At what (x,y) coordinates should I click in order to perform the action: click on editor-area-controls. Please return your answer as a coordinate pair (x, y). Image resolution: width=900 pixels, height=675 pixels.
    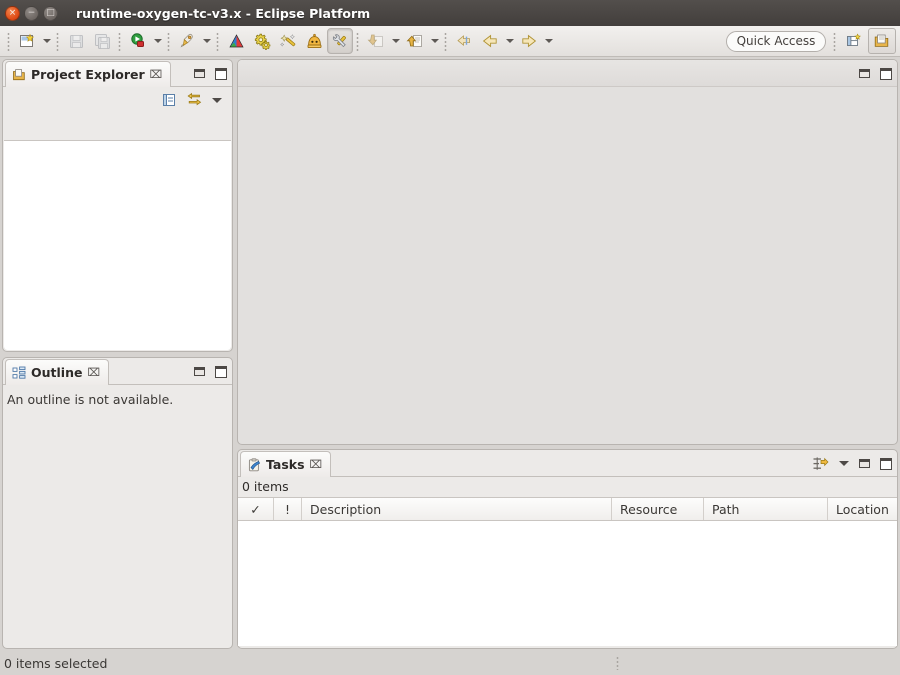
    Looking at the image, I should click on (875, 73).